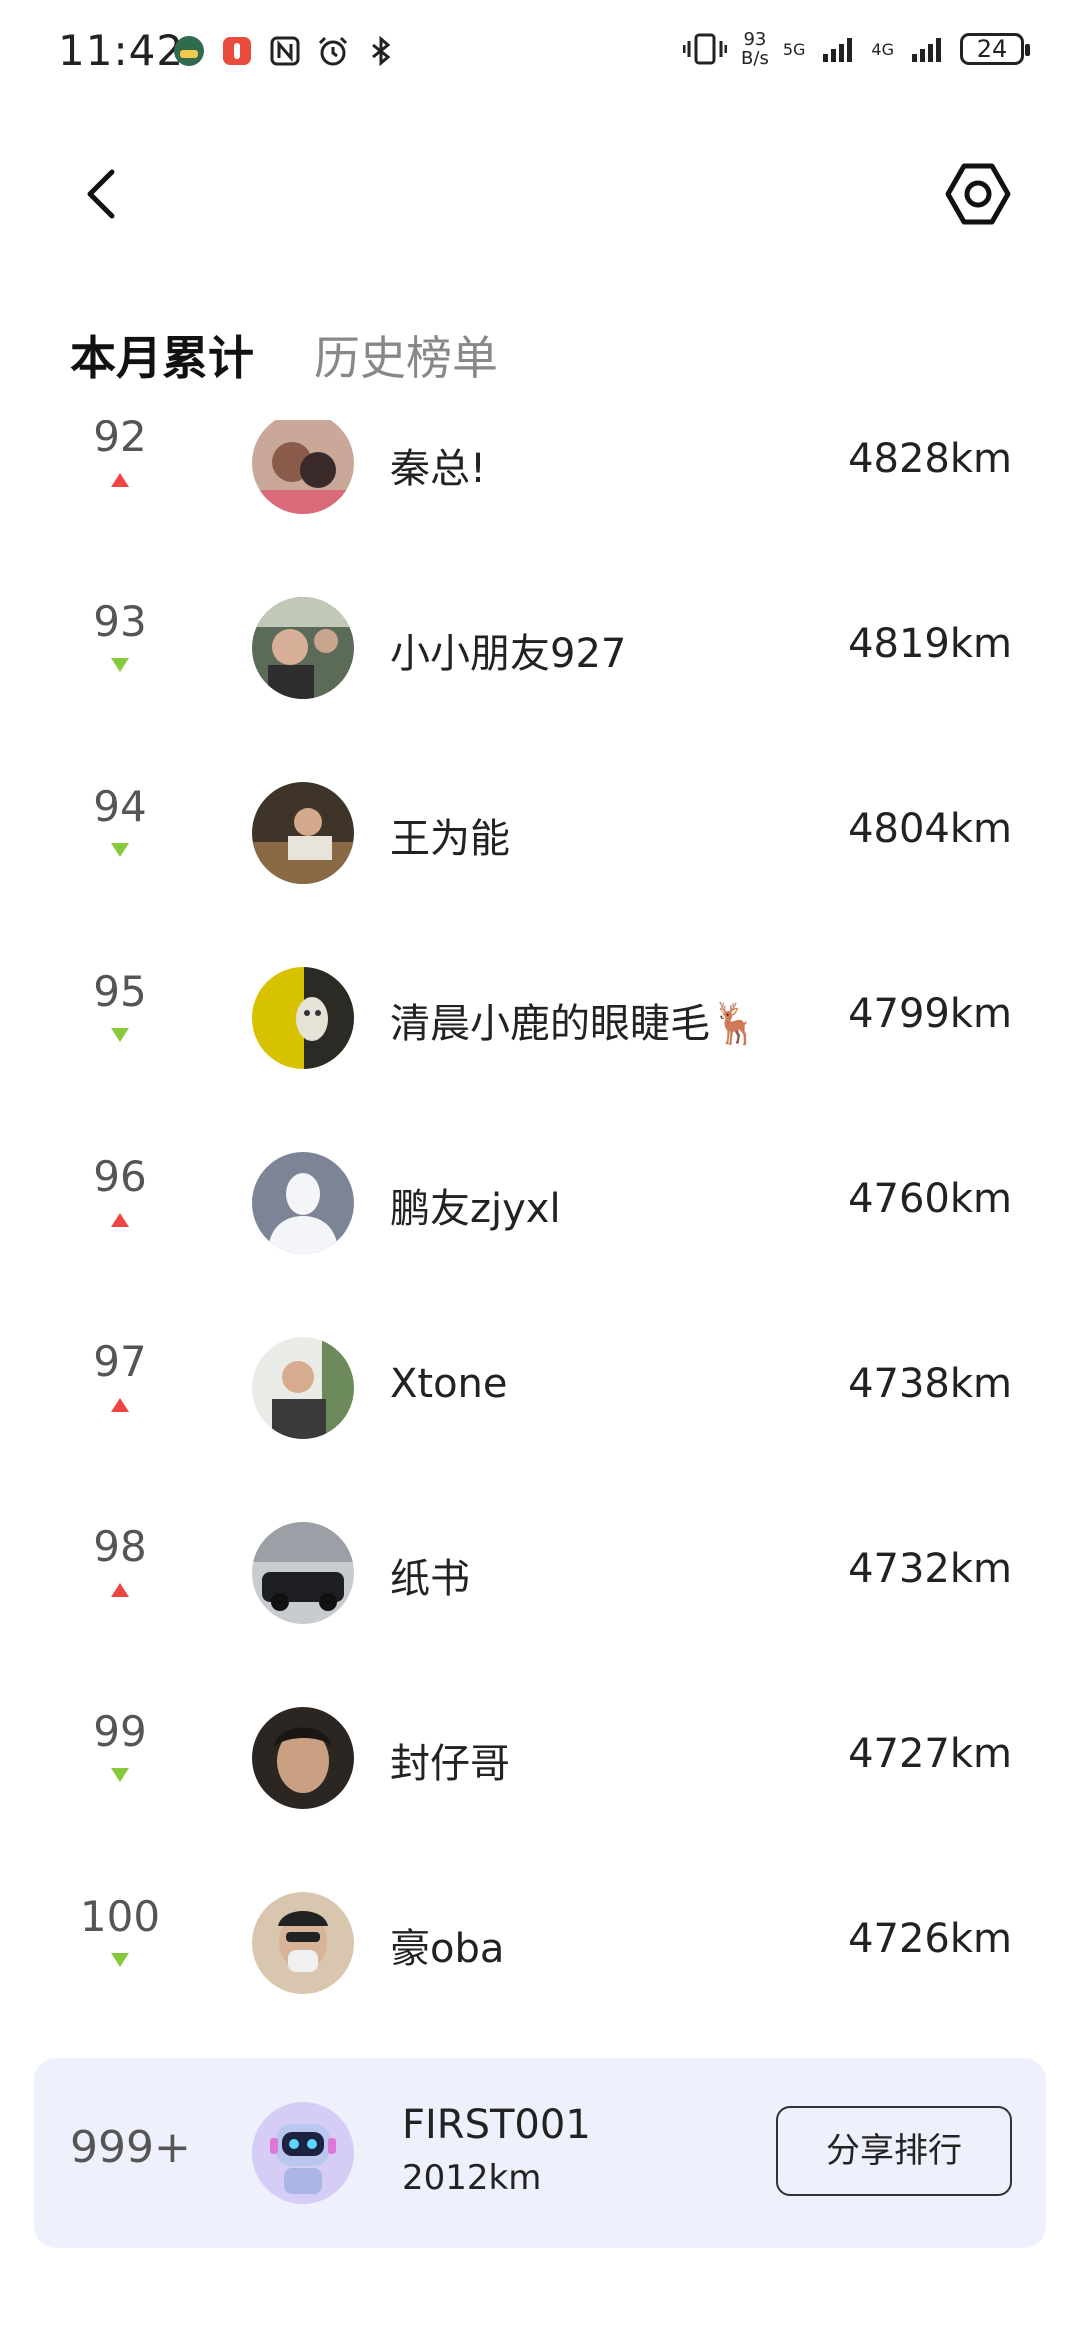 The height and width of the screenshot is (2340, 1080). I want to click on my-avatar, so click(303, 2153).